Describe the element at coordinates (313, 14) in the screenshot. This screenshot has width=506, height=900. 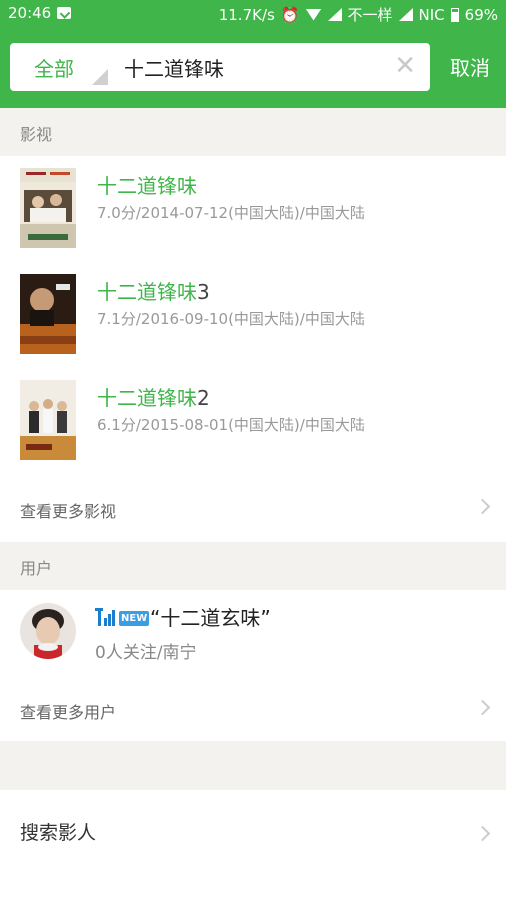
I see `wifi-icon` at that location.